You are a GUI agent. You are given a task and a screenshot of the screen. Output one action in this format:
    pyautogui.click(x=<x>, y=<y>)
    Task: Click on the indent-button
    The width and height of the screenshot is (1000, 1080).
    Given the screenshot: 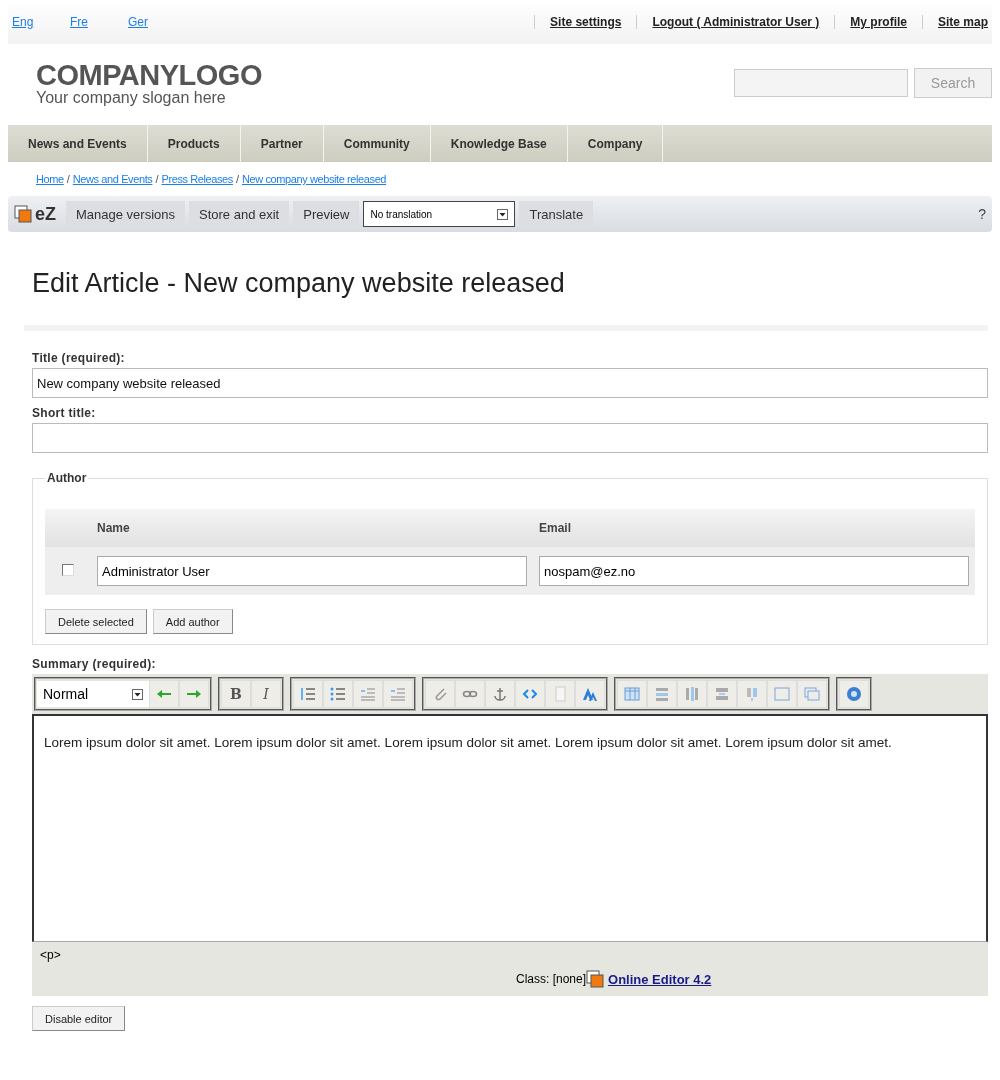 What is the action you would take?
    pyautogui.click(x=398, y=694)
    